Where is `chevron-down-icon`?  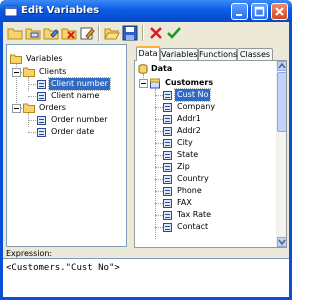
chevron-down-icon is located at coordinates (282, 242).